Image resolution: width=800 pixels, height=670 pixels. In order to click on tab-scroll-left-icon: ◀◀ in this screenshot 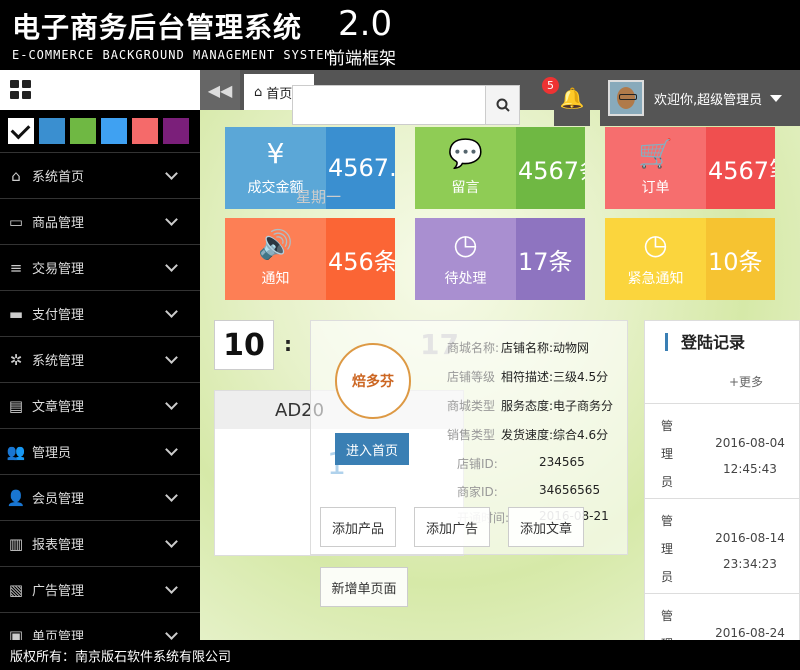, I will do `click(220, 90)`.